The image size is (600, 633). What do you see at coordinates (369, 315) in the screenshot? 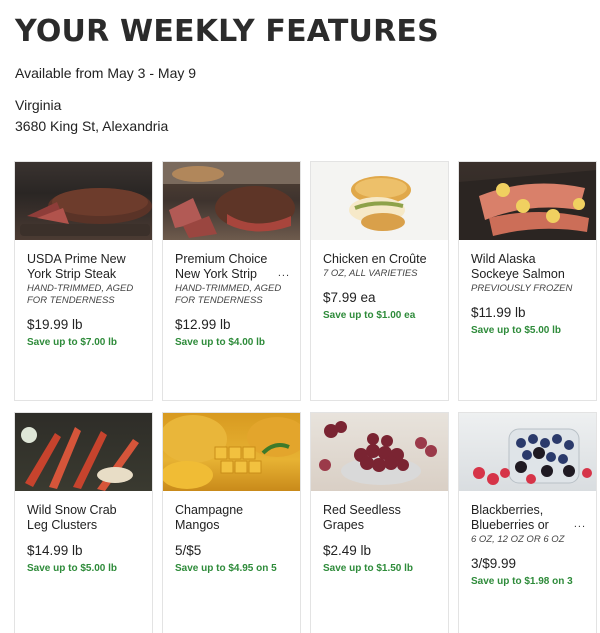
I see `product-savings: Save up to $1.00 ea` at bounding box center [369, 315].